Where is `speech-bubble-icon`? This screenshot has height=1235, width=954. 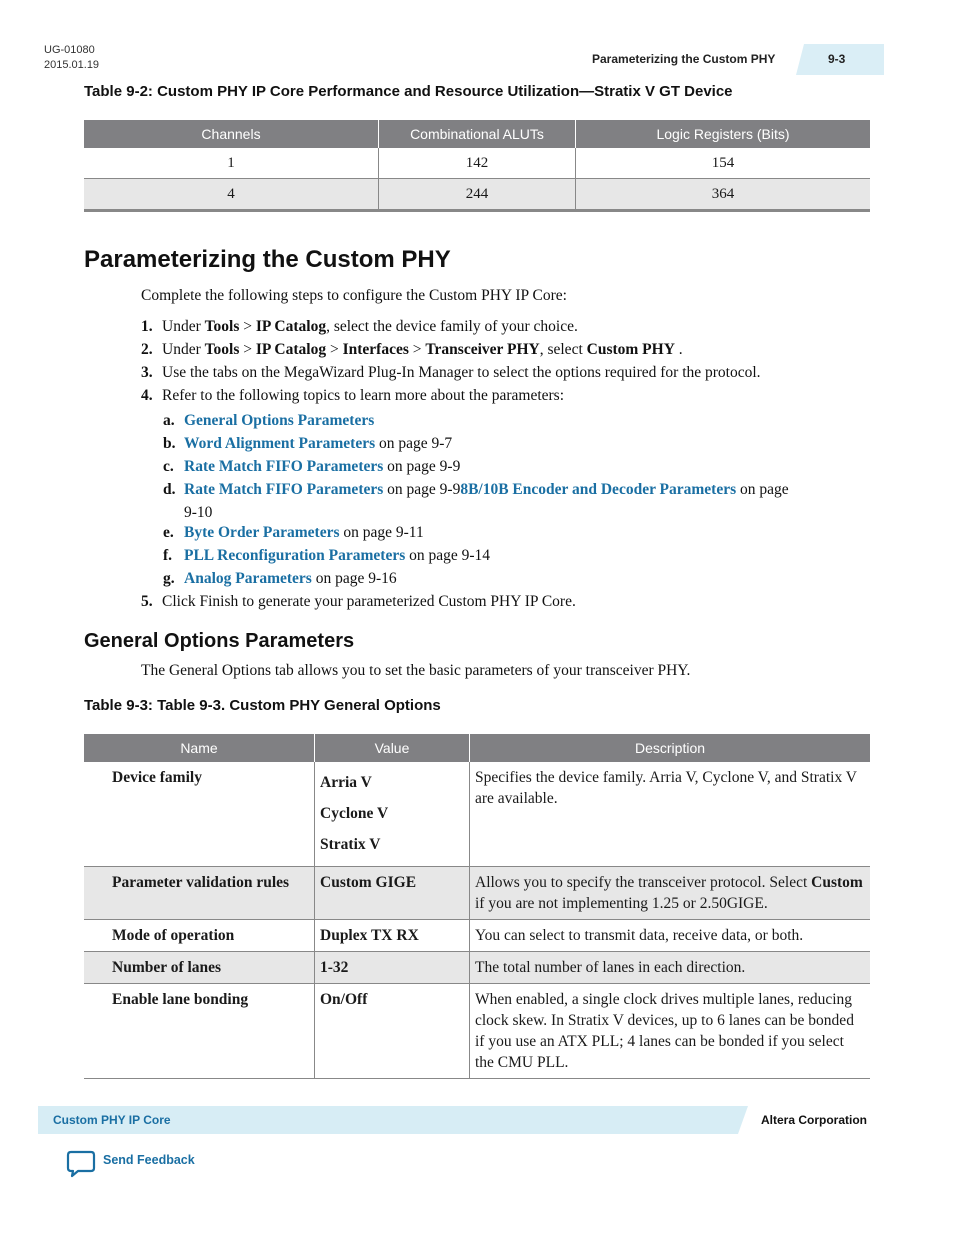
speech-bubble-icon is located at coordinates (81, 1164).